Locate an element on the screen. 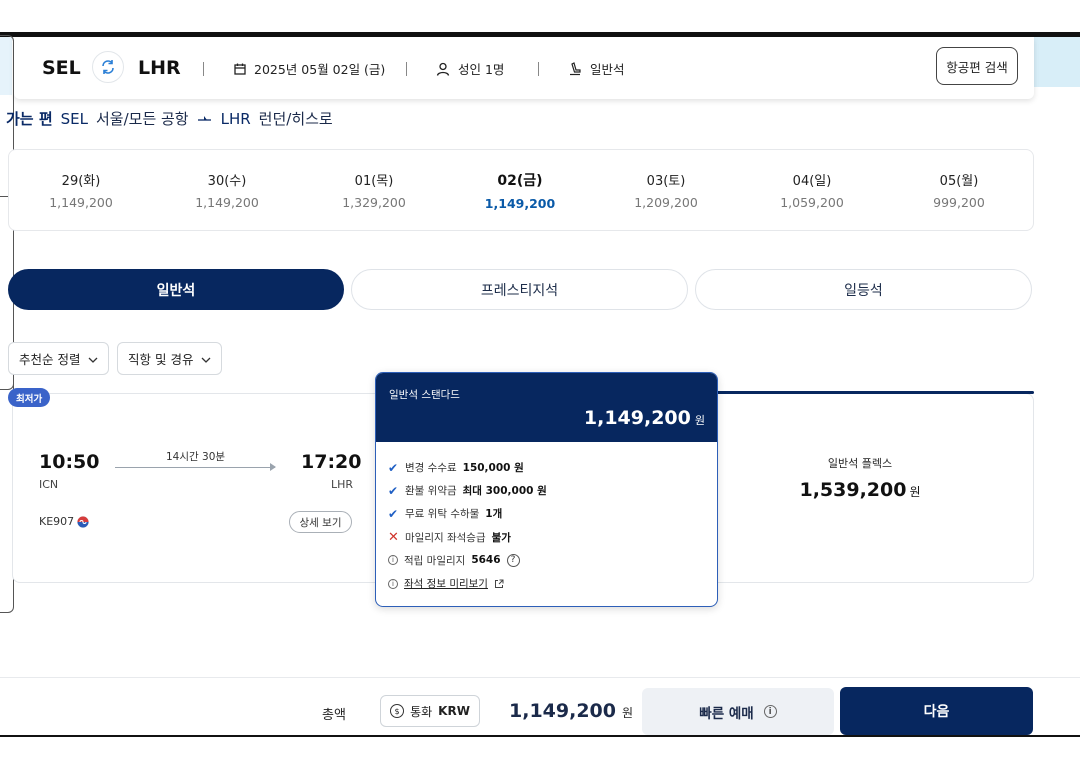 This screenshot has height=772, width=1080. duration-arrow-icon is located at coordinates (273, 467).